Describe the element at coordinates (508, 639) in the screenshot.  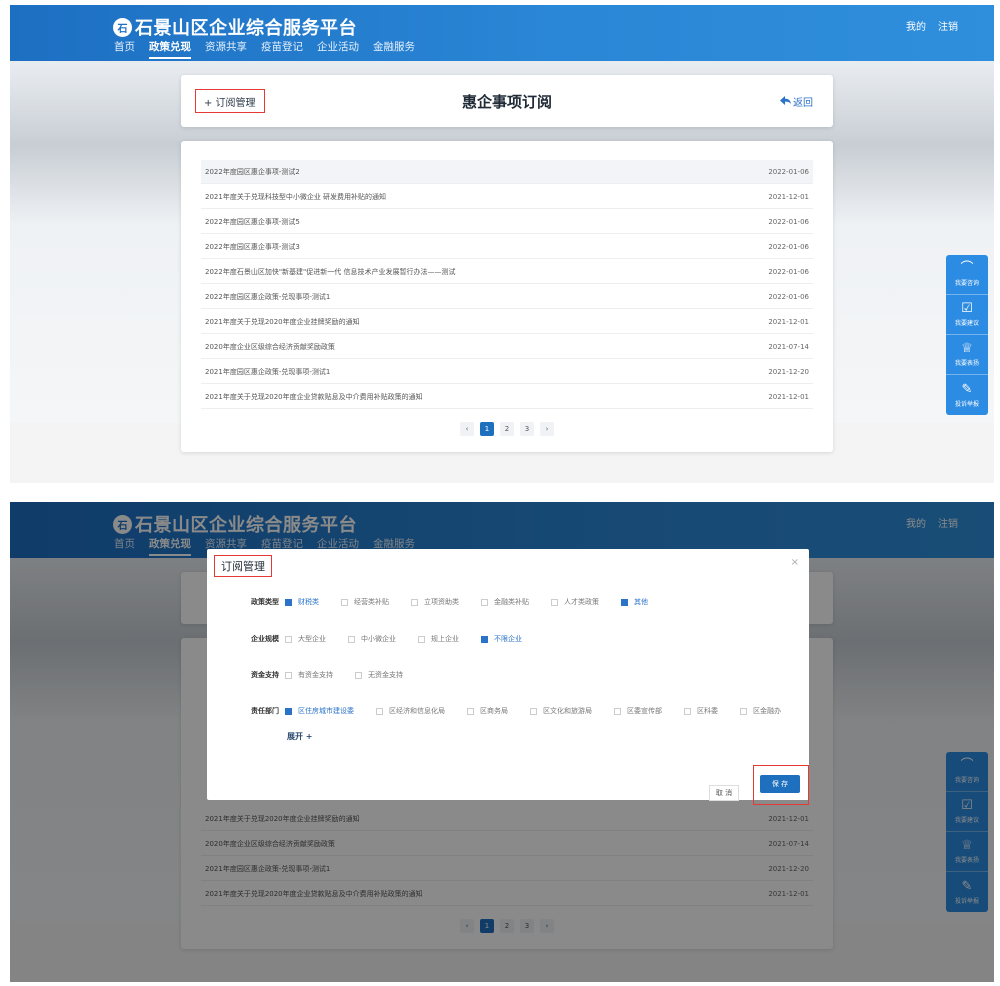
I see `option-label: 不限企业` at that location.